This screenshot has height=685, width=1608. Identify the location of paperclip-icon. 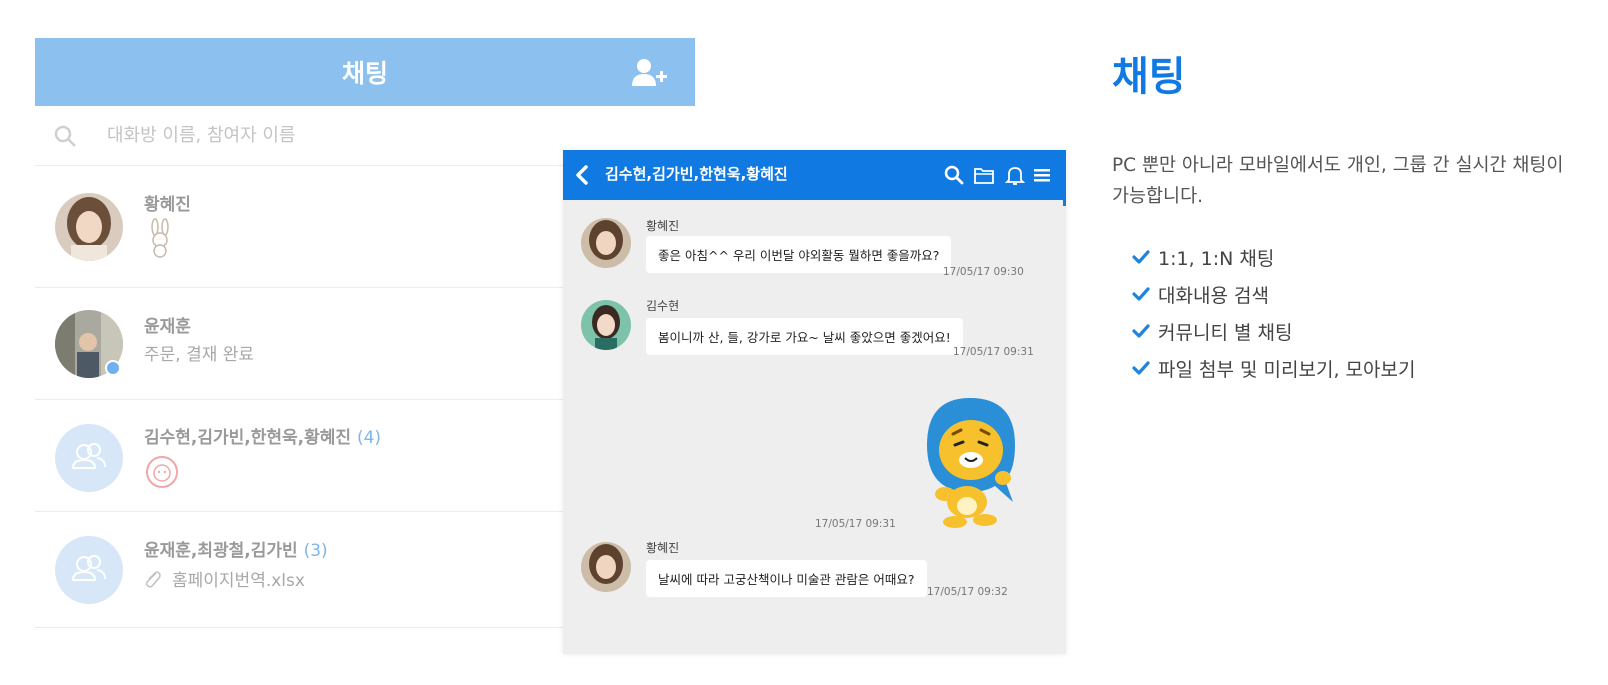
(153, 579).